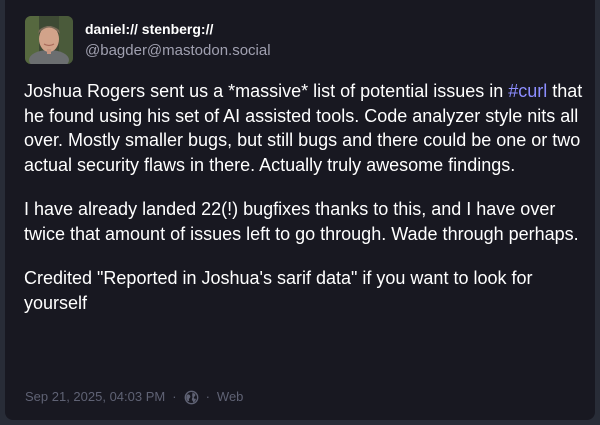 This screenshot has height=425, width=600. Describe the element at coordinates (230, 397) in the screenshot. I see `application-link: Web` at that location.